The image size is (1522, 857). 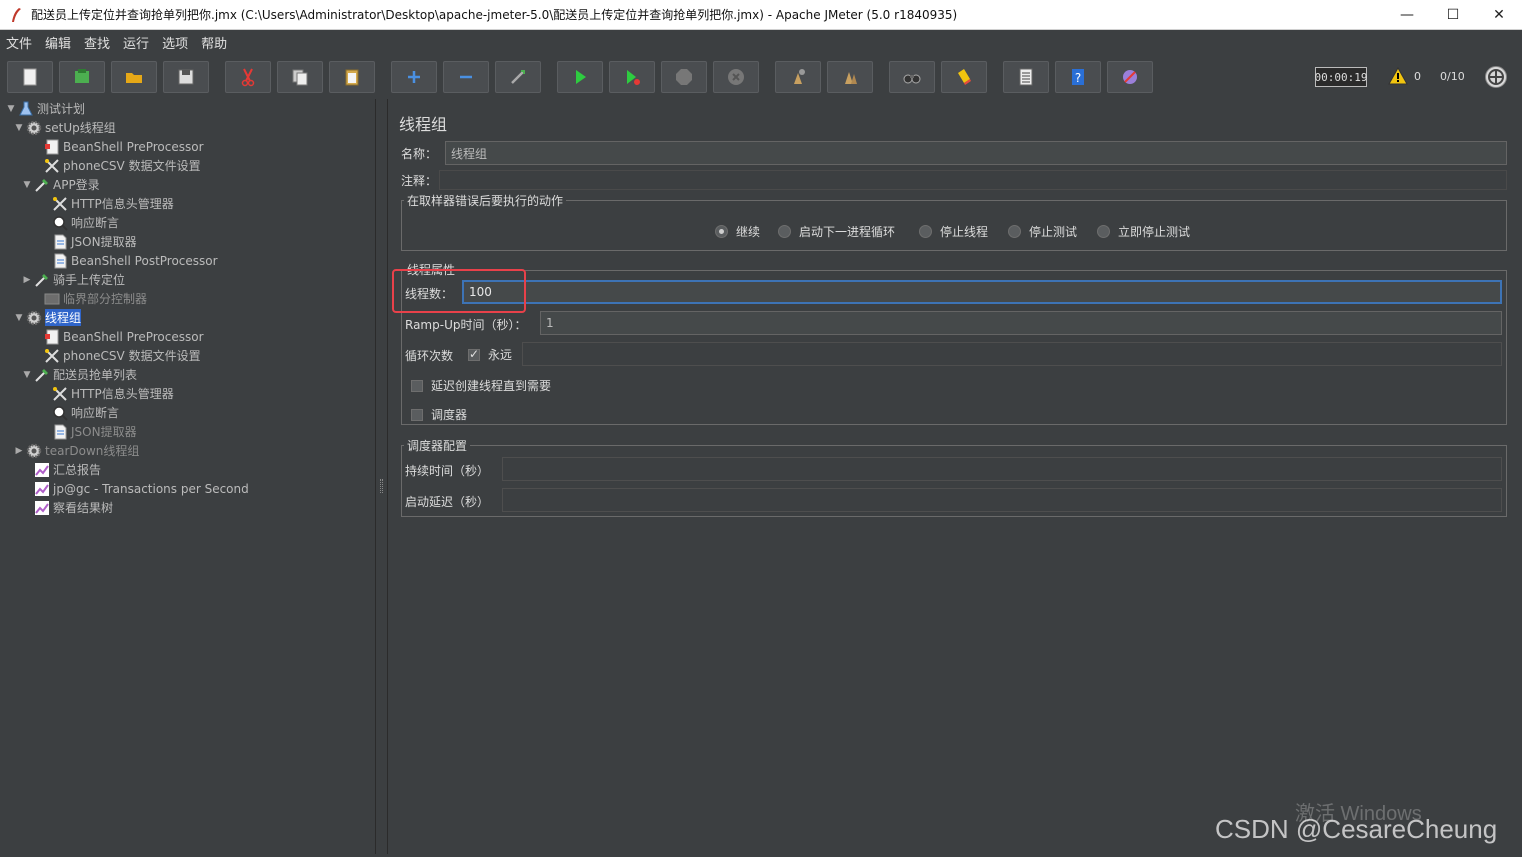 What do you see at coordinates (976, 153) in the screenshot?
I see `name-field: 线程组` at bounding box center [976, 153].